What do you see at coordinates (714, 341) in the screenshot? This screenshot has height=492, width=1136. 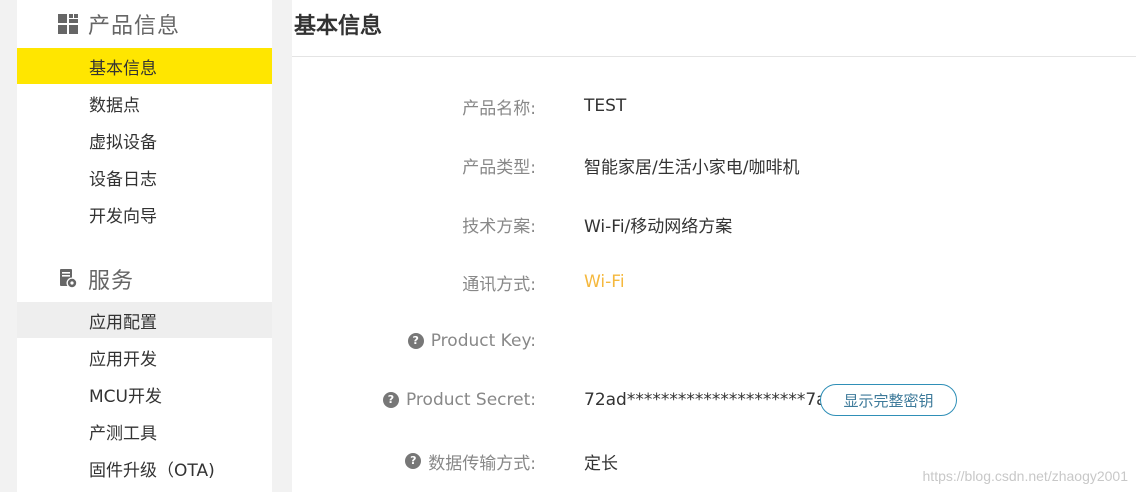 I see `field-row-product-key: ? Product Key:` at bounding box center [714, 341].